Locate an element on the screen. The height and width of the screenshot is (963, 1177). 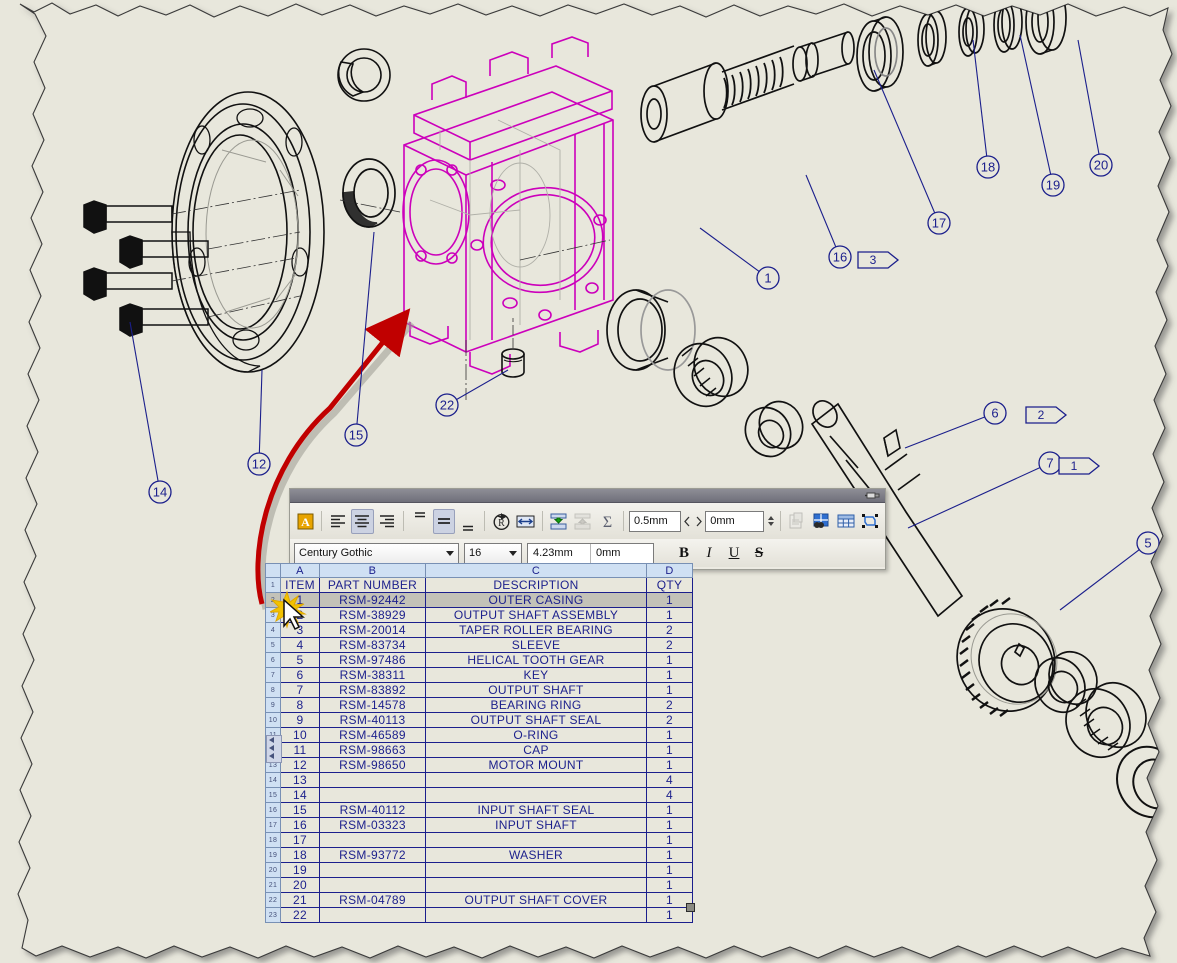
row-header: 10 is located at coordinates (273, 720).